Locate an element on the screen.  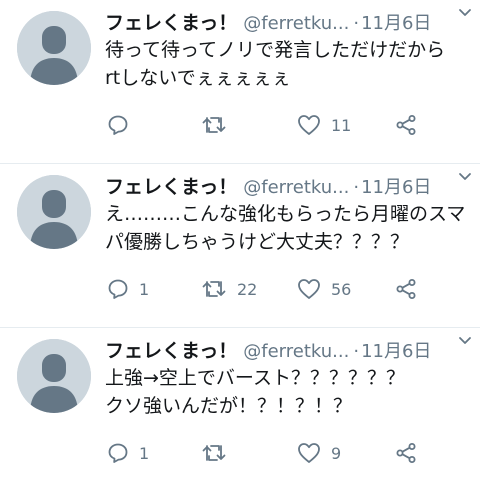
like-button: 9 is located at coordinates (319, 453).